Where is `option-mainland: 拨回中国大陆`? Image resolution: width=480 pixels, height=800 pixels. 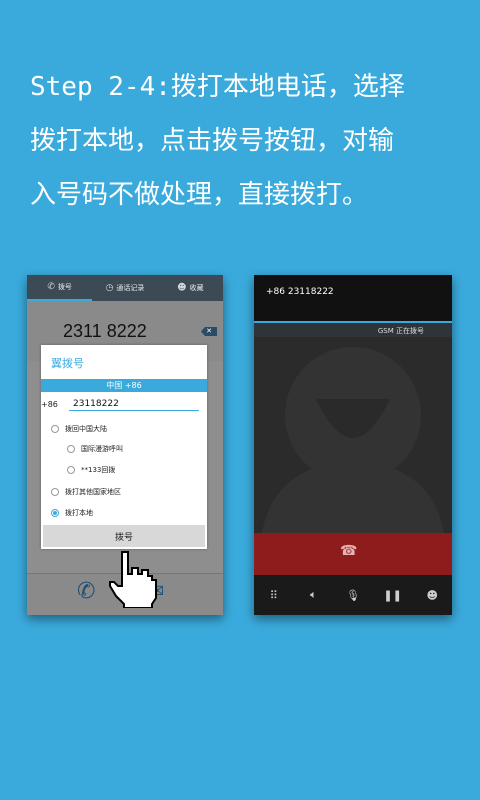 option-mainland: 拨回中国大陆 is located at coordinates (79, 429).